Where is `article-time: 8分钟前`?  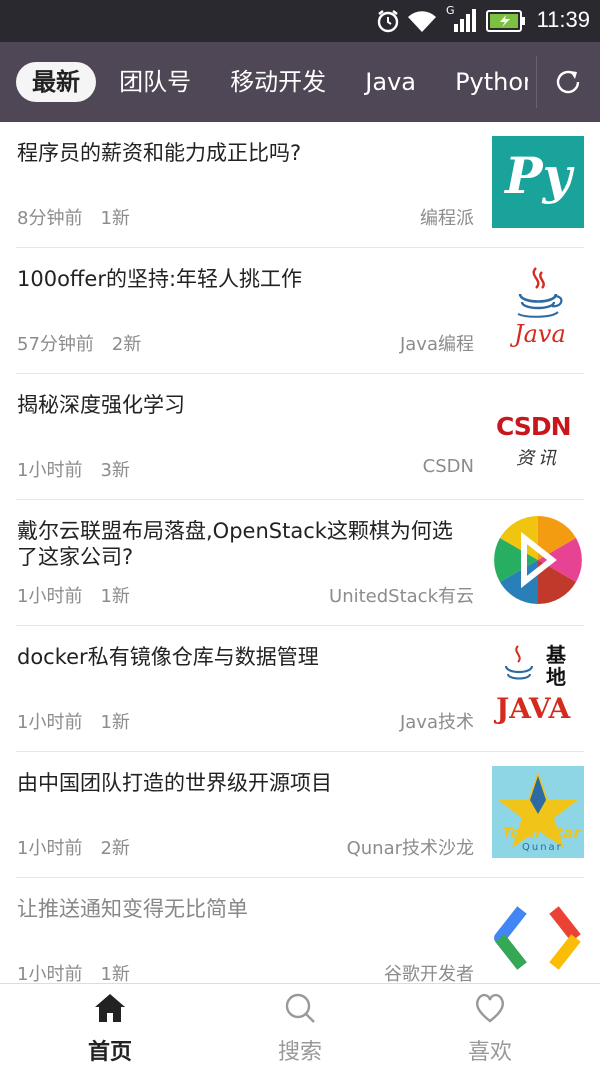
article-time: 8分钟前 is located at coordinates (50, 218).